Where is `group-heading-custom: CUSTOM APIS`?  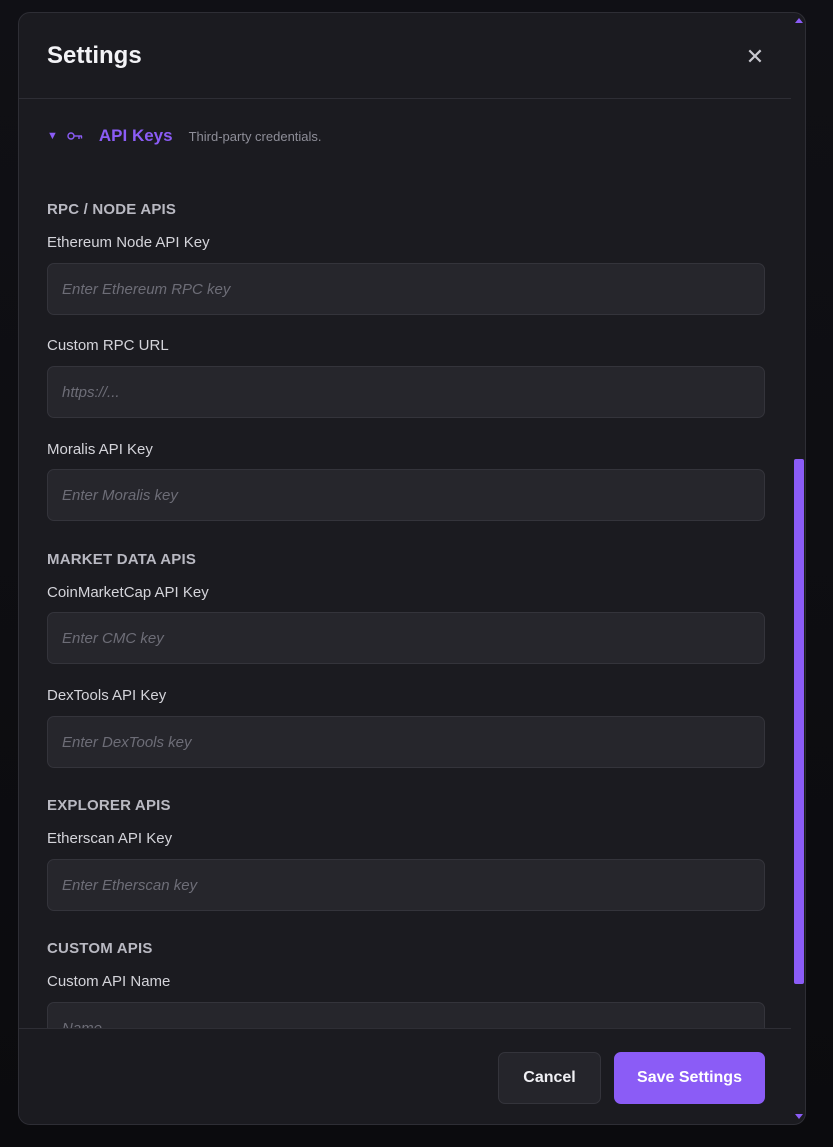 group-heading-custom: CUSTOM APIS is located at coordinates (100, 948).